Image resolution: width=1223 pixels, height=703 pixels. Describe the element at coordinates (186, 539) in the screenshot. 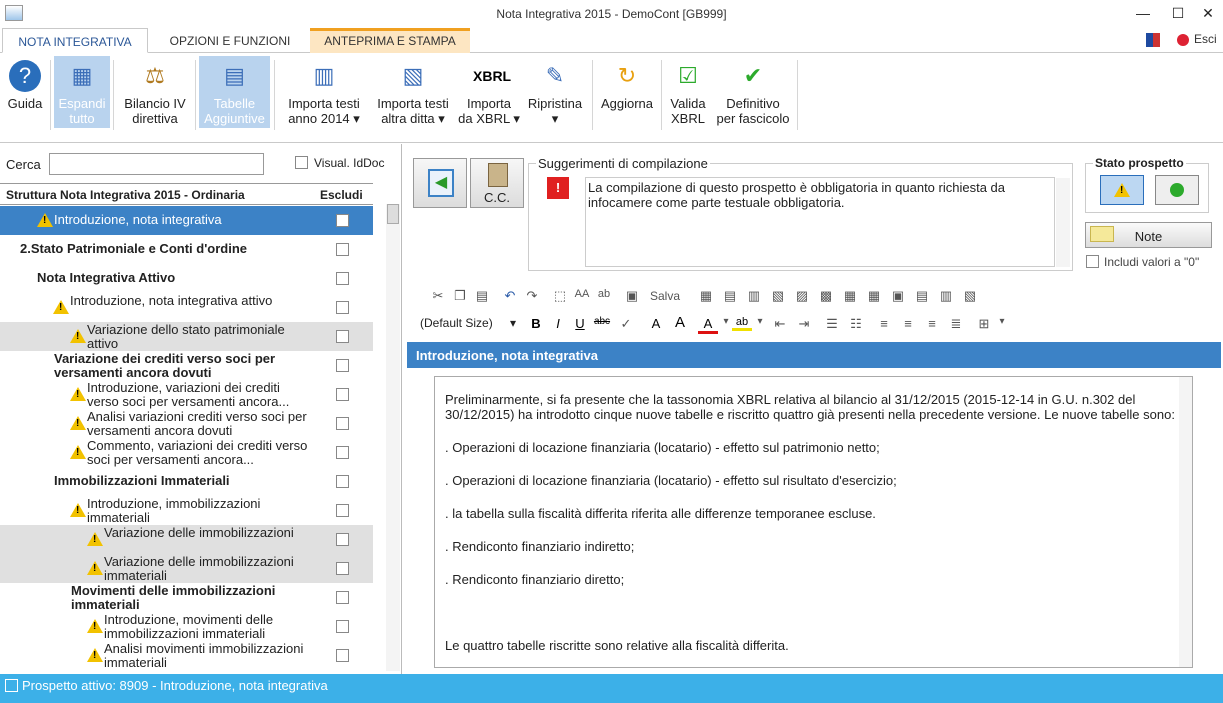

I see `tree-row: Variazione delle immobilizzazioni` at that location.